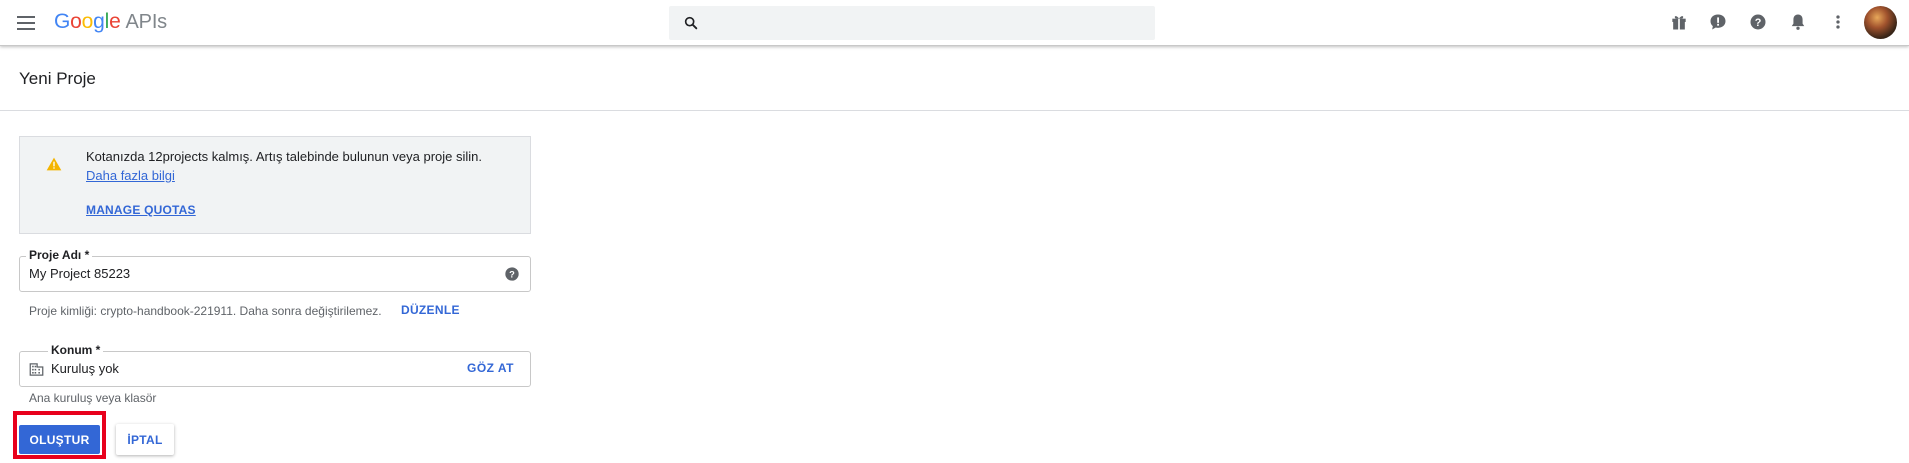 The height and width of the screenshot is (463, 1909). What do you see at coordinates (59, 439) in the screenshot?
I see `create-button: OLUŞTUR` at bounding box center [59, 439].